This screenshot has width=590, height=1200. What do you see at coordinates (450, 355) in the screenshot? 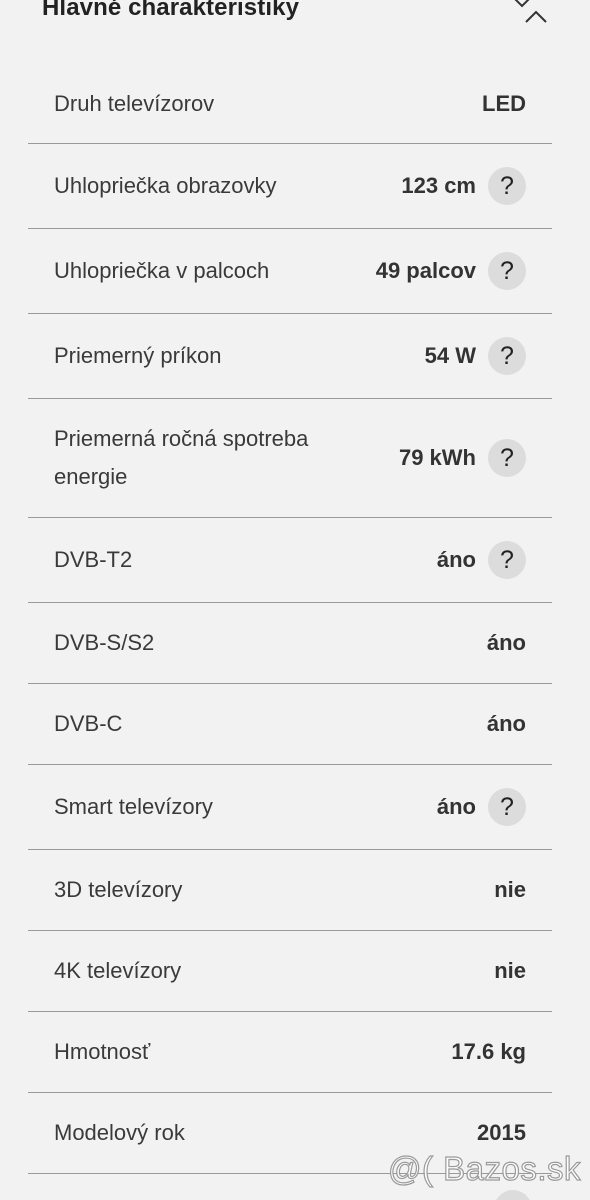
I see `spec-value: 54 W` at bounding box center [450, 355].